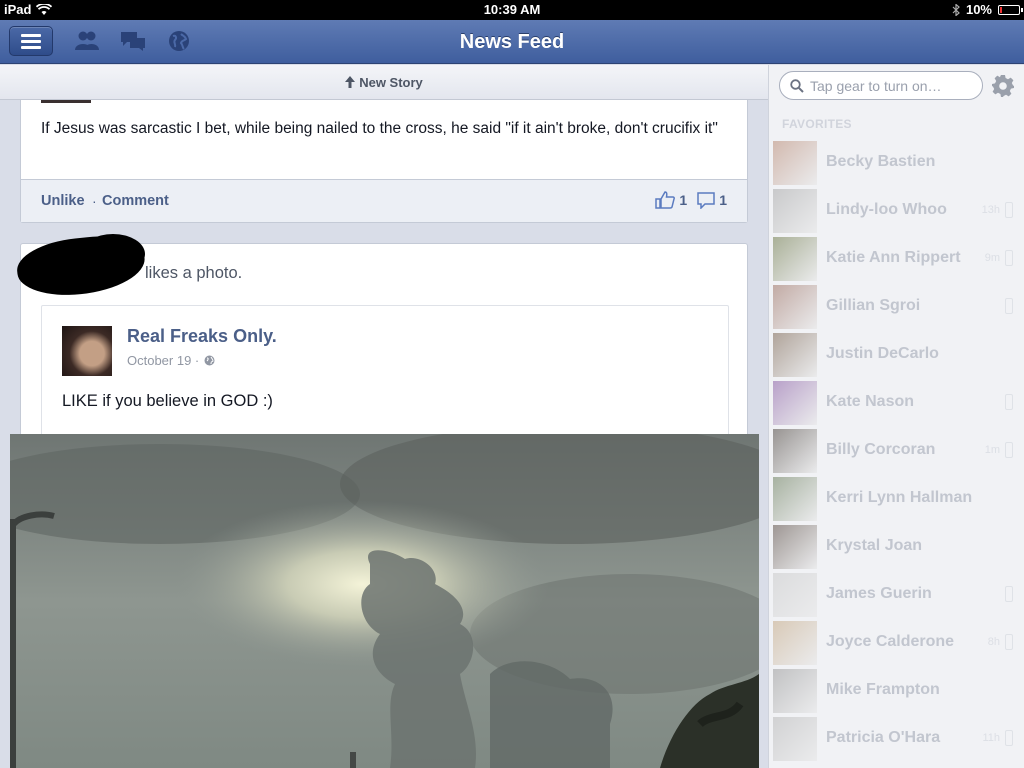 Image resolution: width=1024 pixels, height=768 pixels. What do you see at coordinates (992, 450) in the screenshot?
I see `last-active-time: 1m` at bounding box center [992, 450].